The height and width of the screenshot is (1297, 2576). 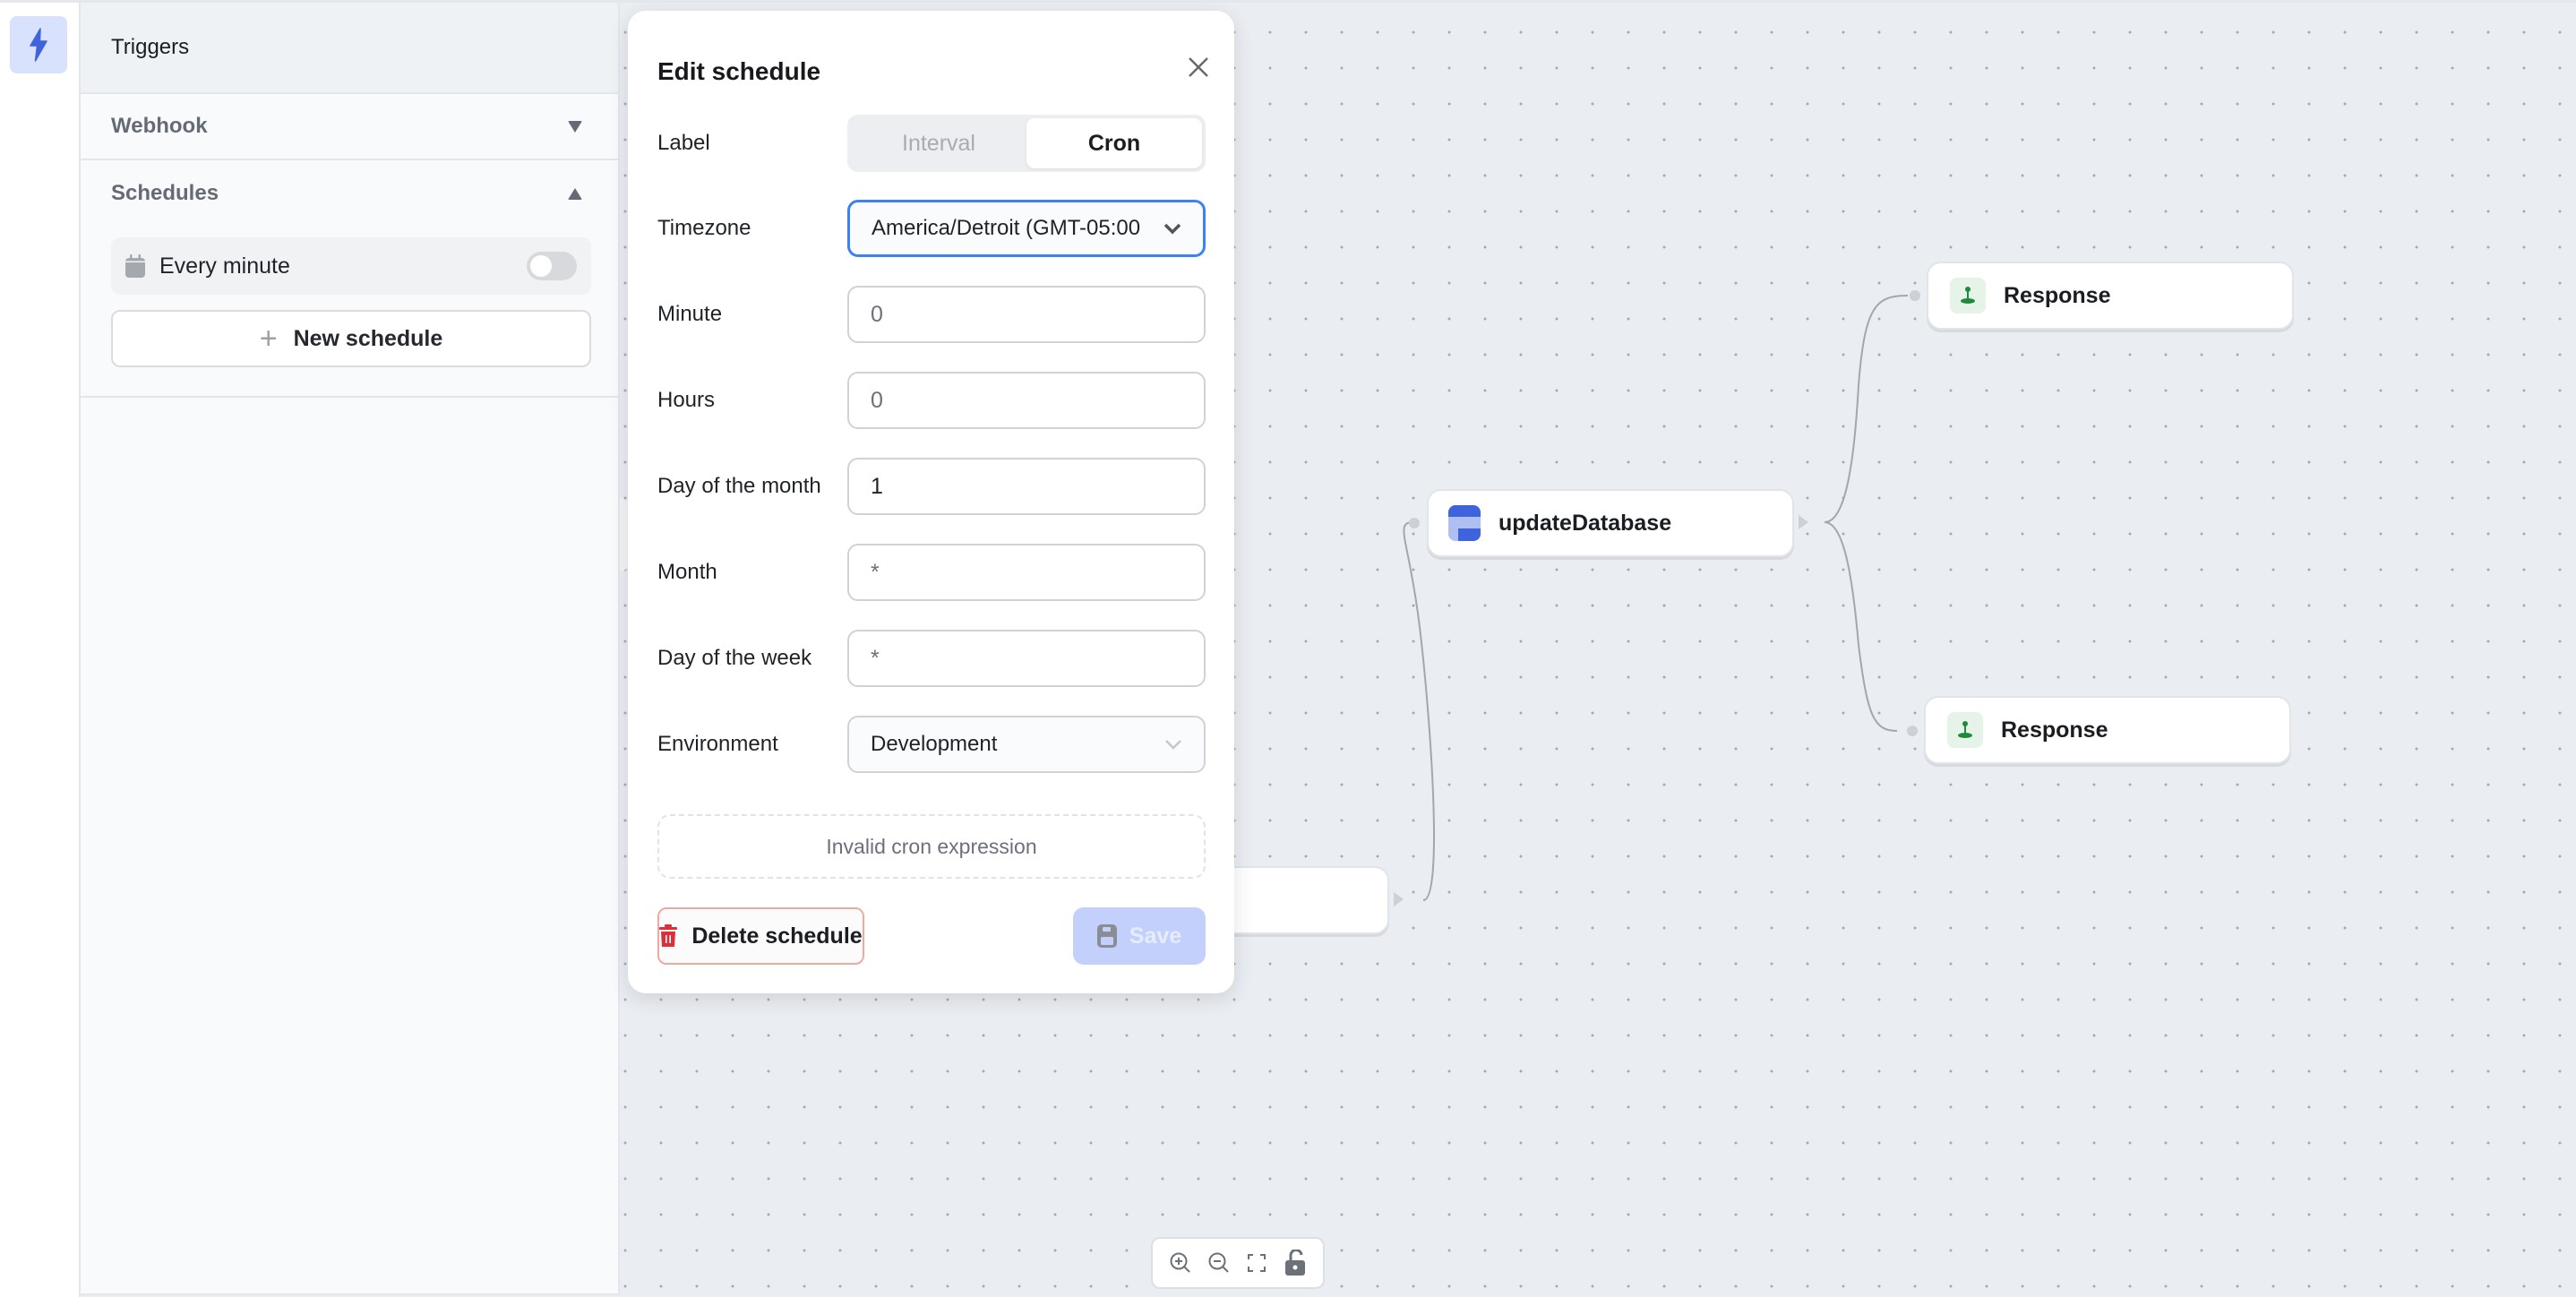 What do you see at coordinates (1114, 143) in the screenshot?
I see `mode-cron-option: Cron` at bounding box center [1114, 143].